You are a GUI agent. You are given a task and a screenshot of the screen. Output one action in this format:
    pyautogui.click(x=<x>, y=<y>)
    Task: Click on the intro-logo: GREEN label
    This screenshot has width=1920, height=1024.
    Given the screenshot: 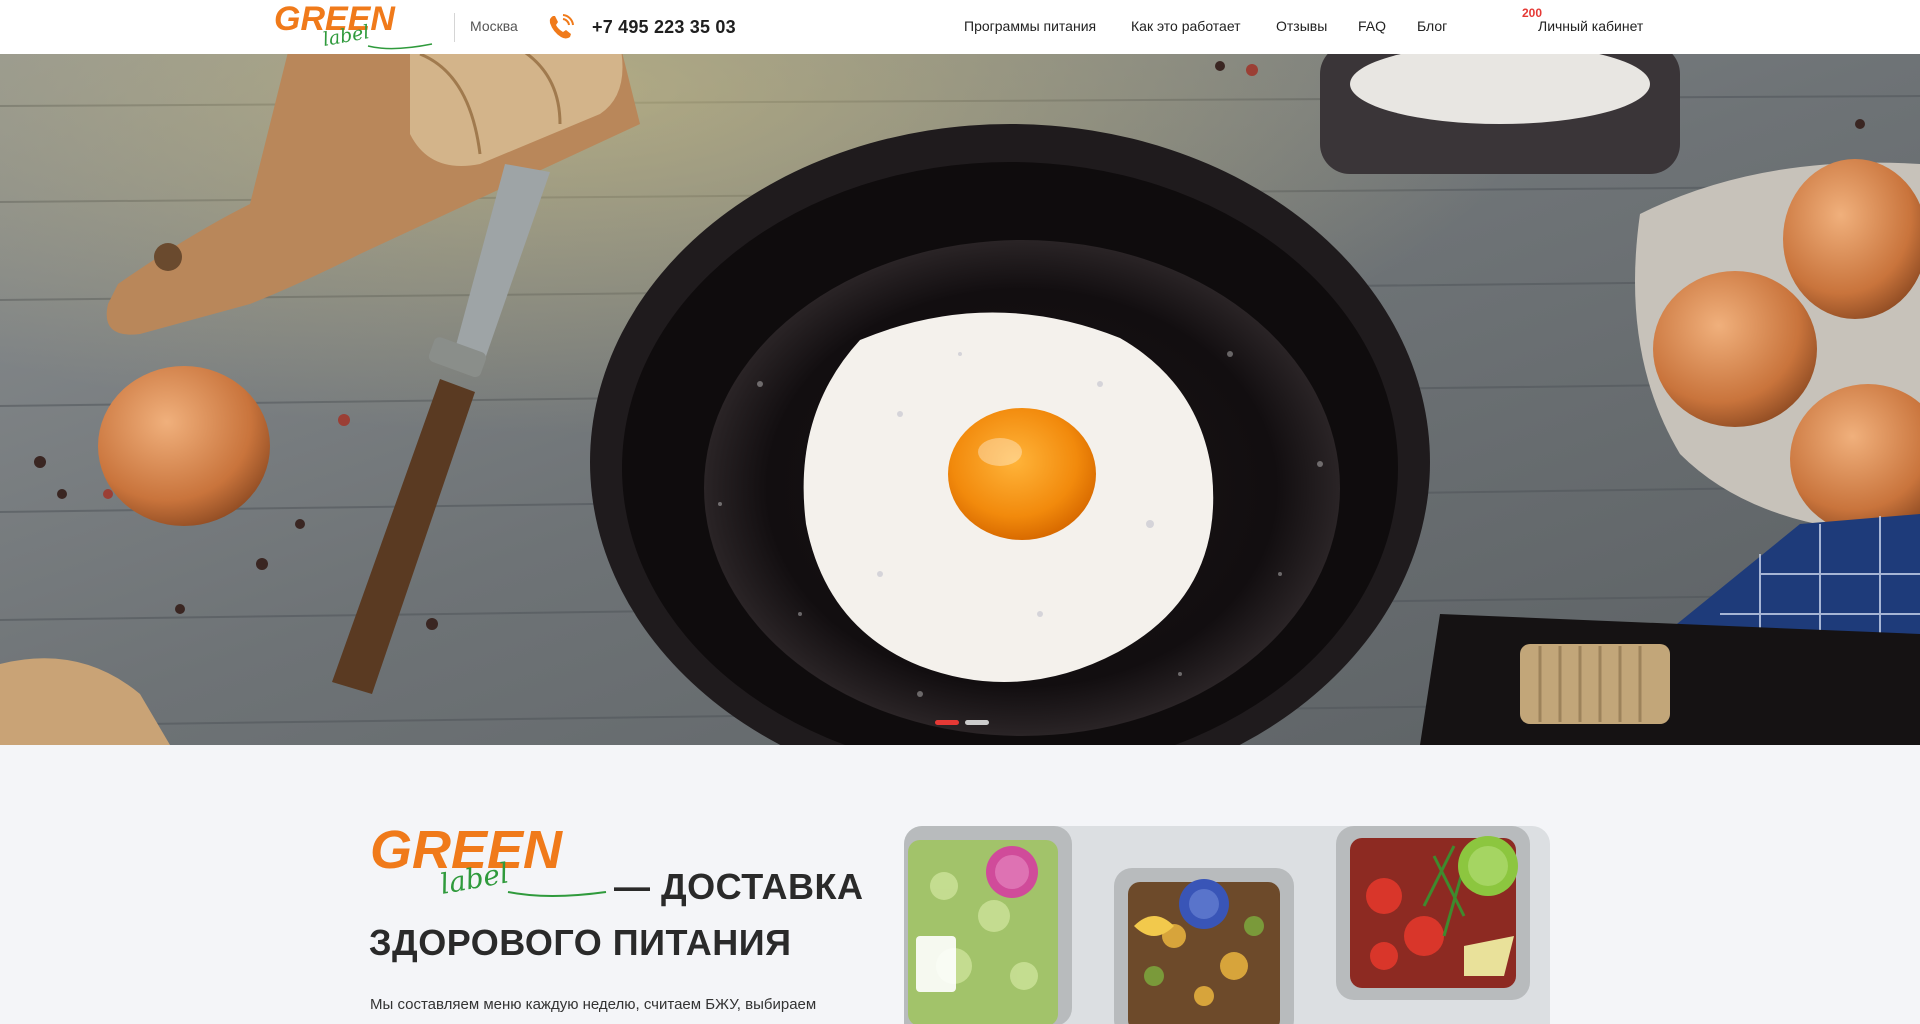 What is the action you would take?
    pyautogui.click(x=488, y=861)
    